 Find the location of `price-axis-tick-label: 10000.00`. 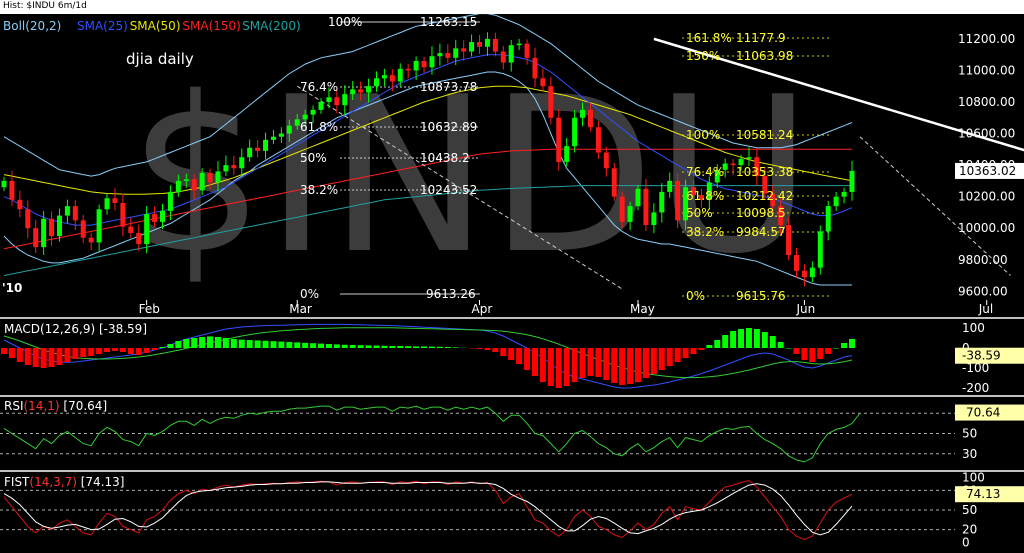

price-axis-tick-label: 10000.00 is located at coordinates (986, 228).